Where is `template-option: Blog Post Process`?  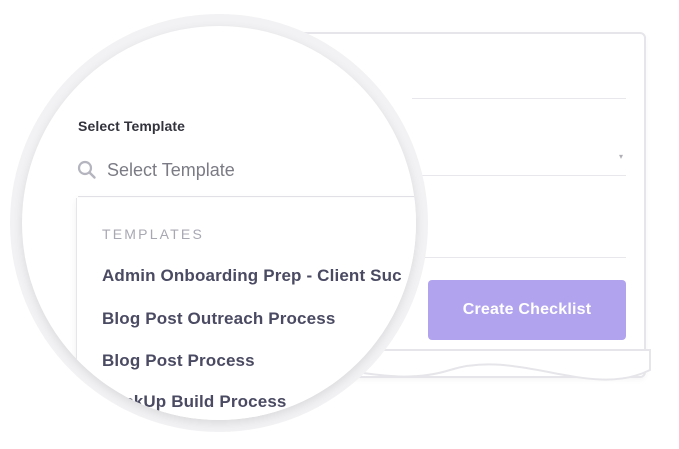
template-option: Blog Post Process is located at coordinates (178, 361).